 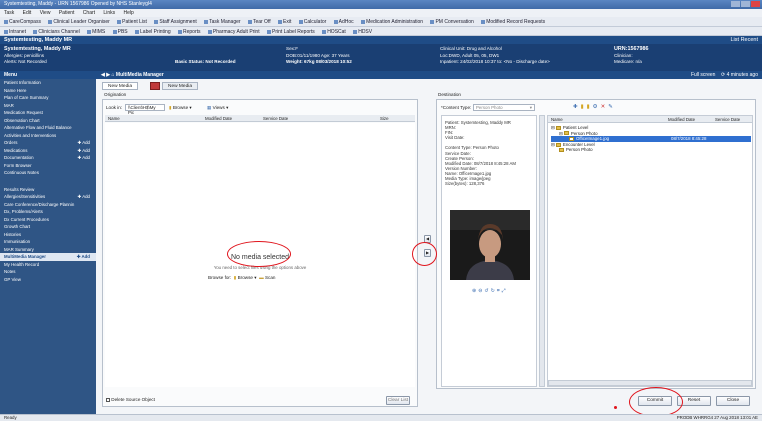 I want to click on link-pharmacy-print: Pharmacy Adult Print, so click(x=233, y=32).